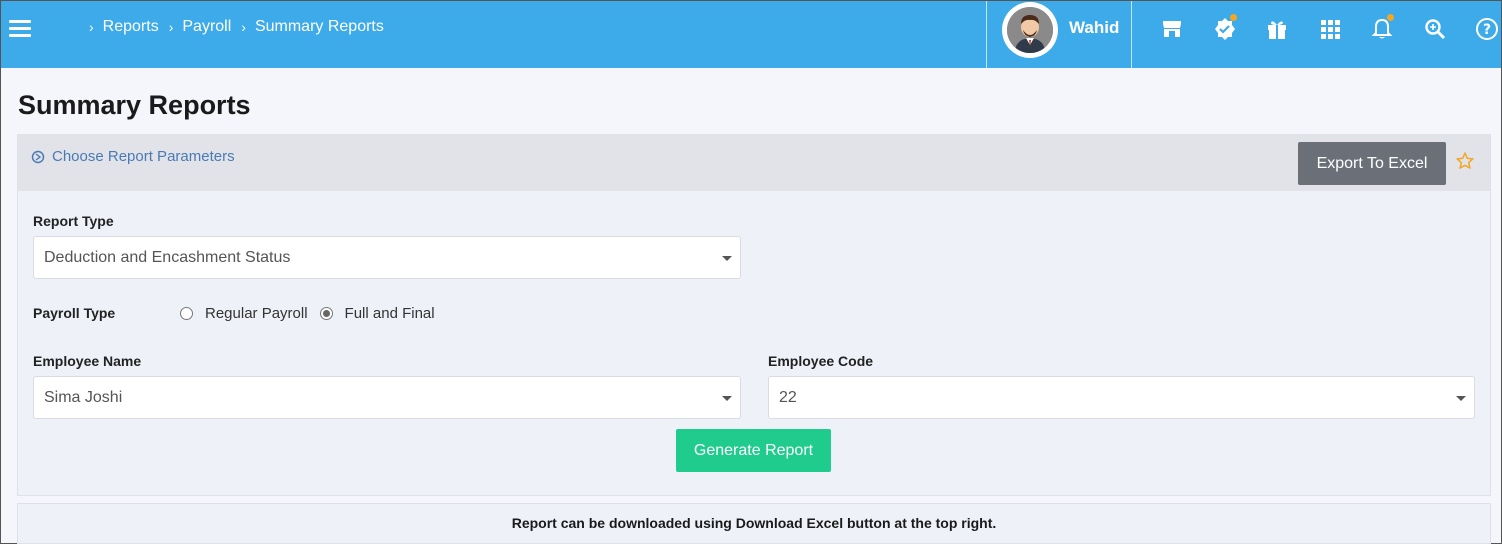 Image resolution: width=1502 pixels, height=544 pixels. I want to click on employee-name-label: Employee Name, so click(87, 361).